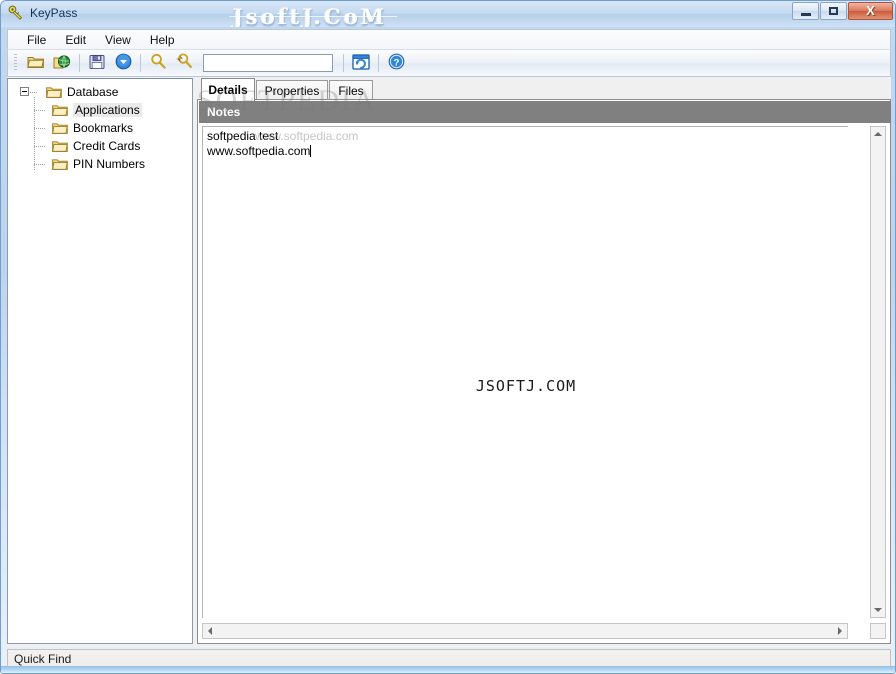  Describe the element at coordinates (878, 610) in the screenshot. I see `scroll-down-icon` at that location.